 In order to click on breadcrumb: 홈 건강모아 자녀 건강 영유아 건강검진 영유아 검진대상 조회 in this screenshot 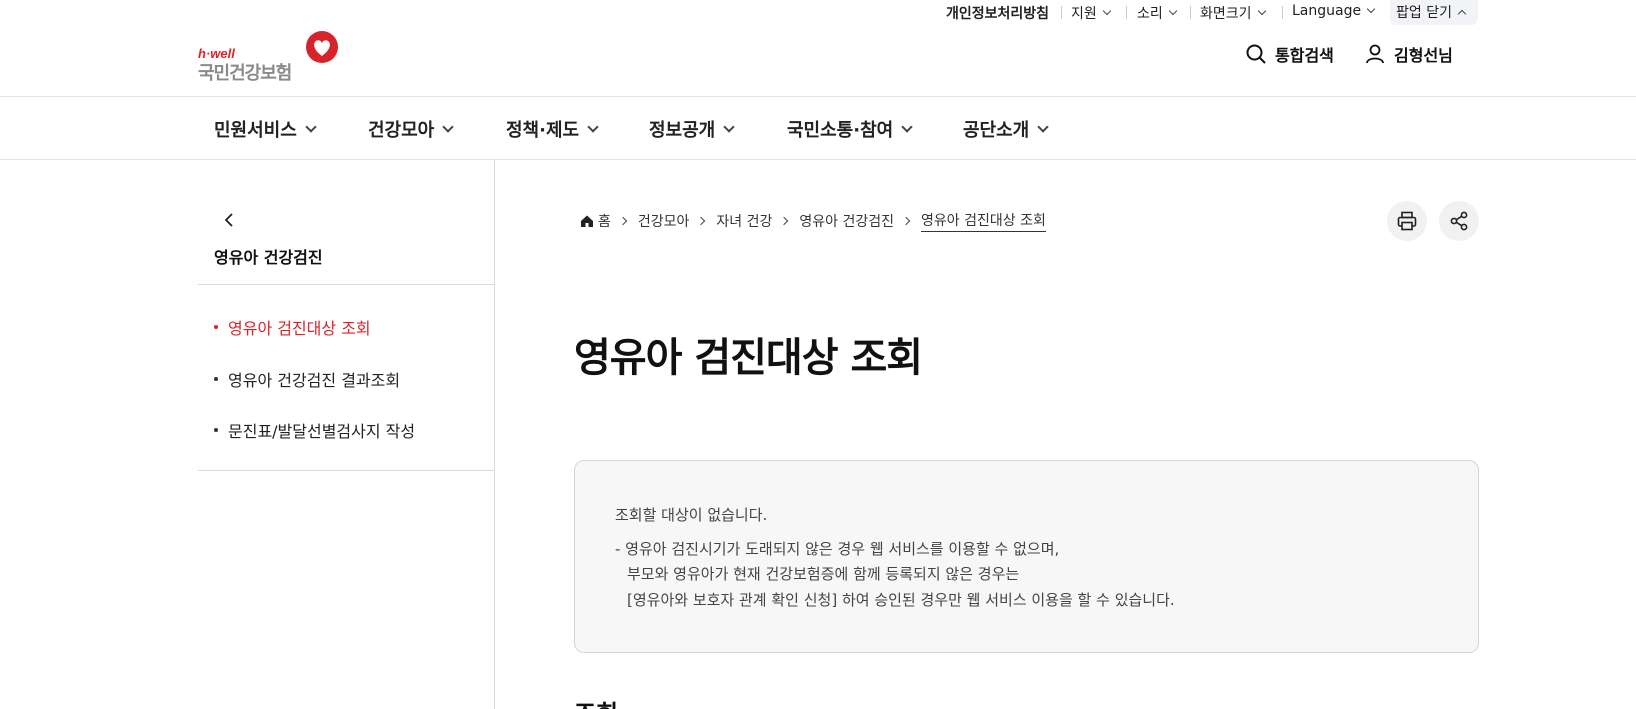, I will do `click(813, 221)`.